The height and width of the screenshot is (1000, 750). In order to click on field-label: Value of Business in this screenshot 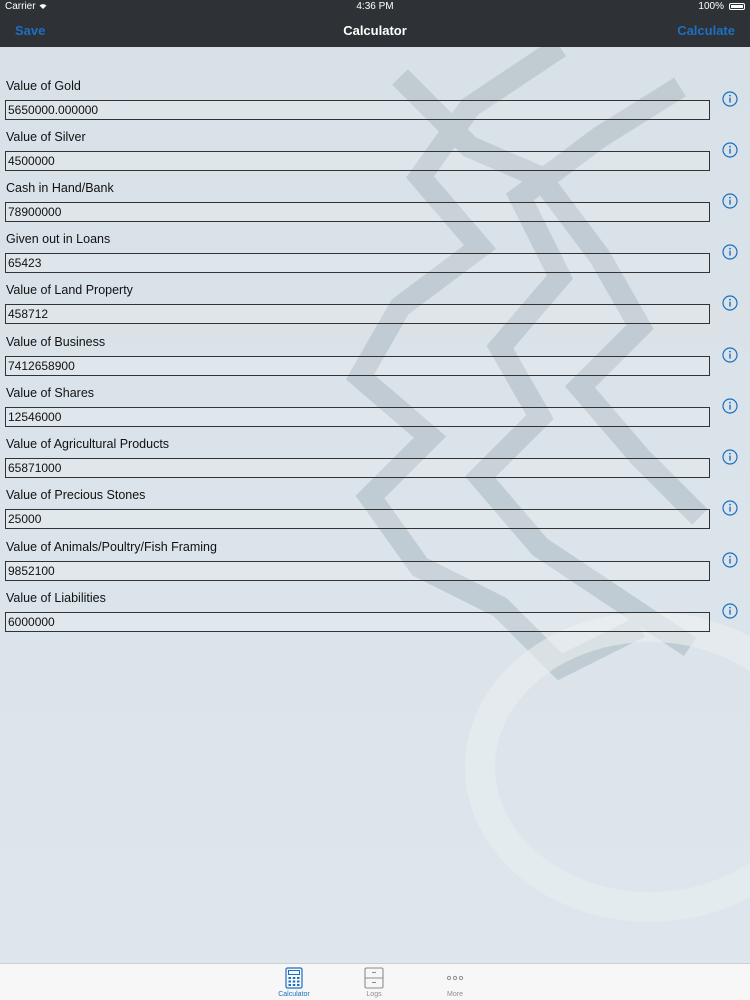, I will do `click(56, 342)`.